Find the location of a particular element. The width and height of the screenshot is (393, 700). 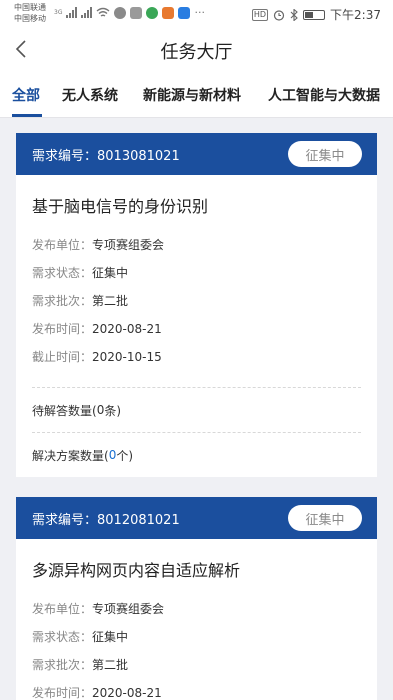

carrier-2: 中国移动 is located at coordinates (30, 18).